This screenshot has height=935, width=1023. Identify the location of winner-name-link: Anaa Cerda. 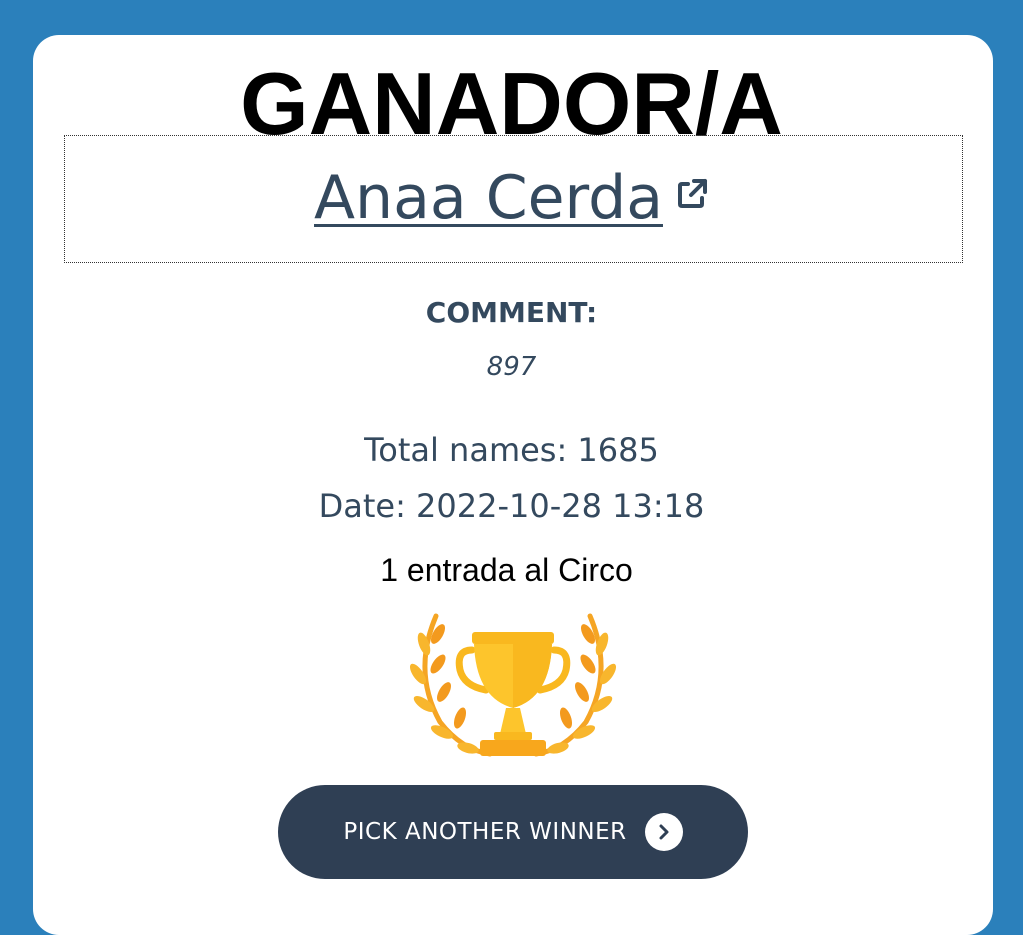
(488, 198).